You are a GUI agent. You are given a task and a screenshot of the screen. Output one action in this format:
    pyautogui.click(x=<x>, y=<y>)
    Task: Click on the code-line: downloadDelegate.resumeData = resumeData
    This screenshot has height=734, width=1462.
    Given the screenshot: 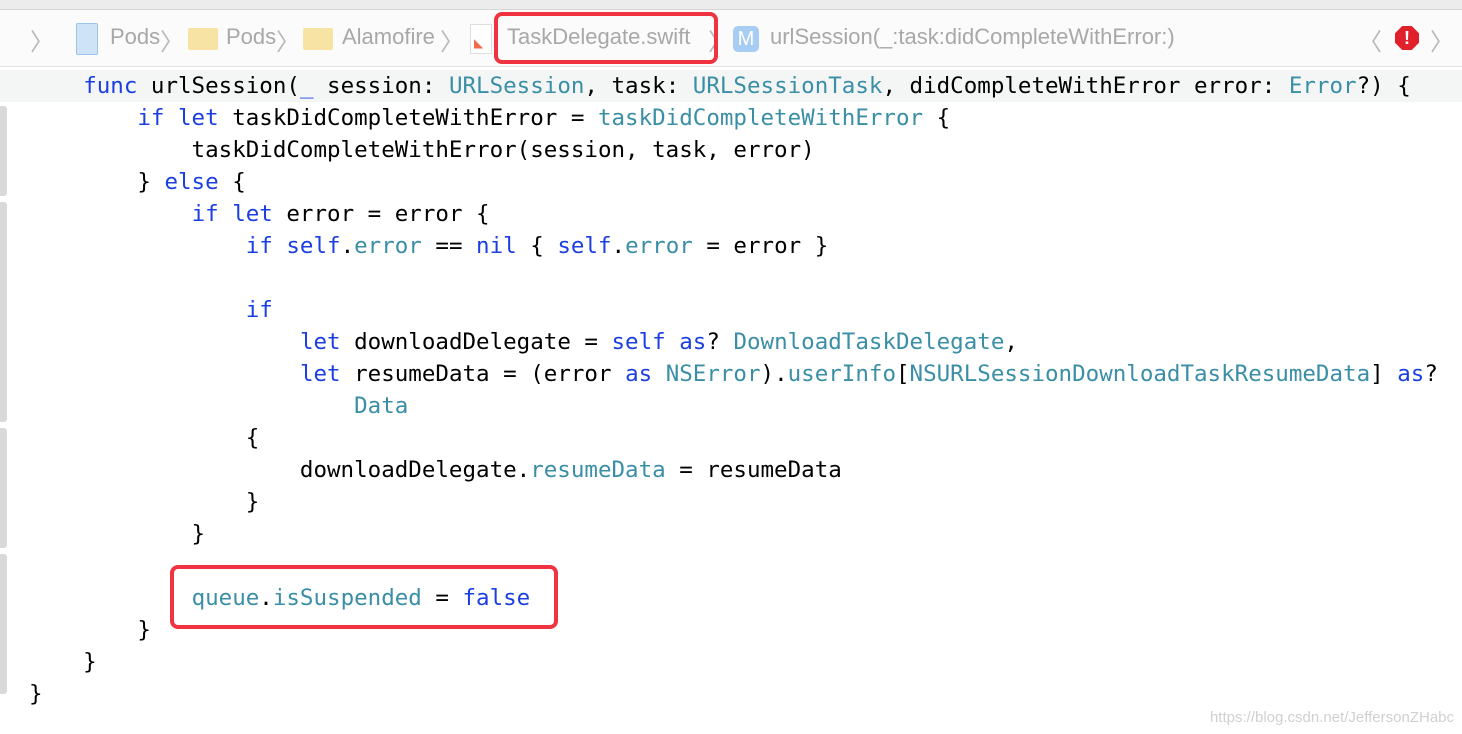 What is the action you would take?
    pyautogui.click(x=731, y=470)
    